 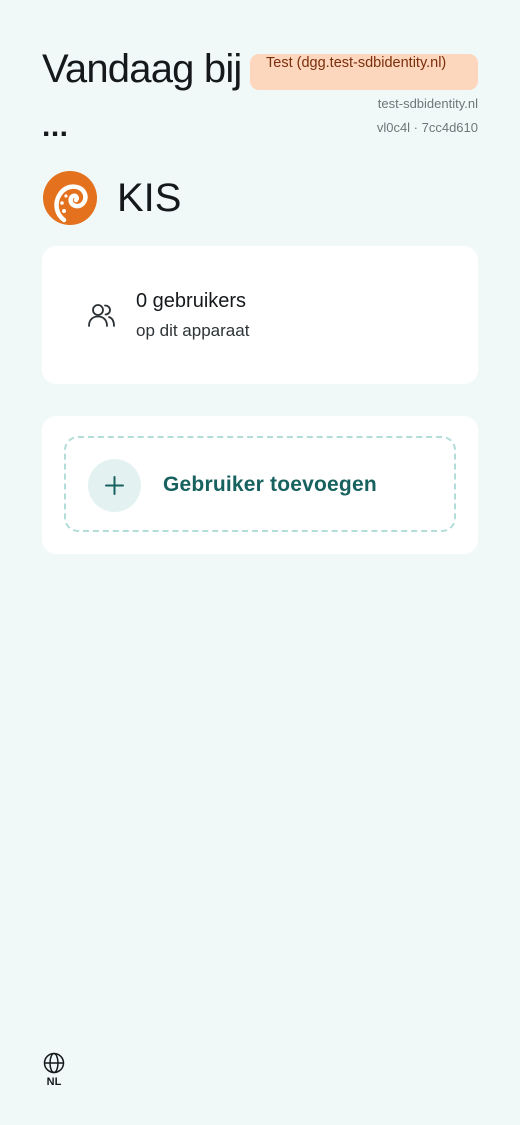 I want to click on language-switcher: NL, so click(x=54, y=1070).